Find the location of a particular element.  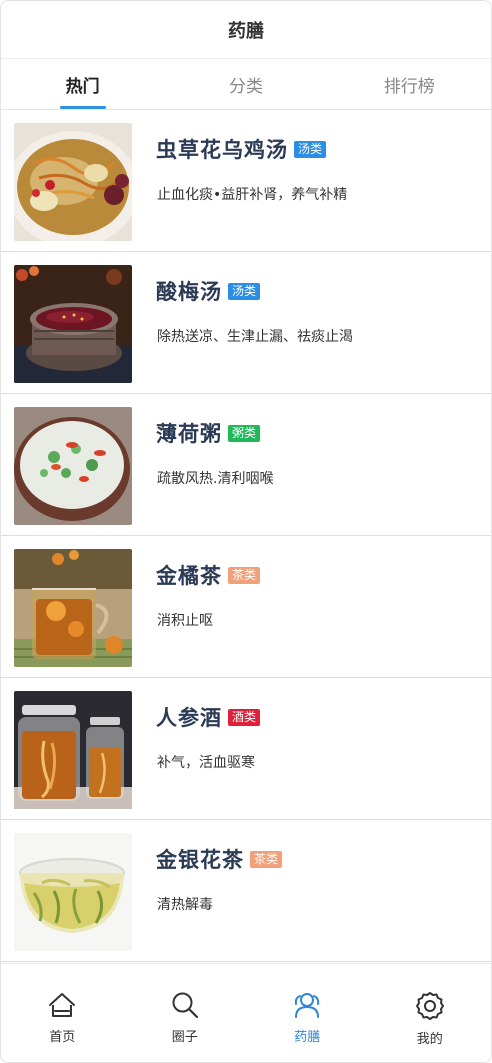

kumquat-tea-image is located at coordinates (73, 608).